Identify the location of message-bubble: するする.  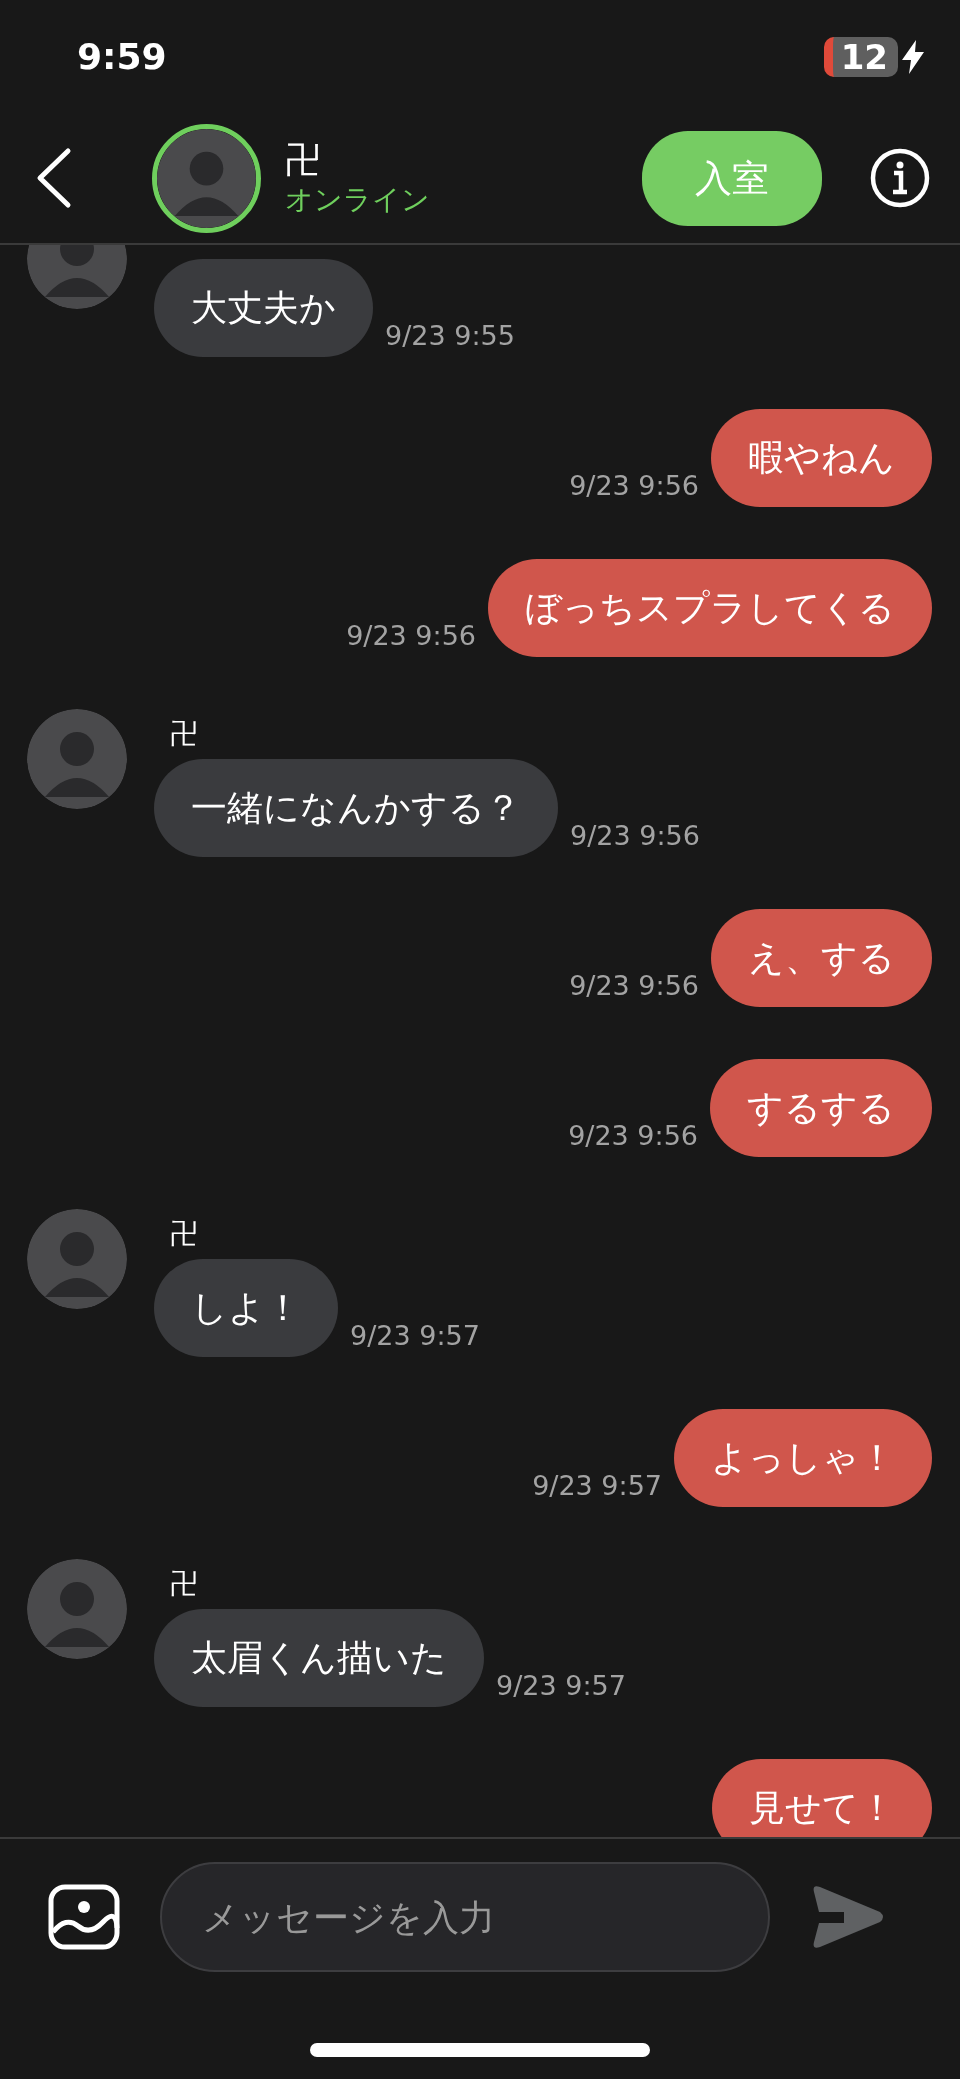
(821, 1107).